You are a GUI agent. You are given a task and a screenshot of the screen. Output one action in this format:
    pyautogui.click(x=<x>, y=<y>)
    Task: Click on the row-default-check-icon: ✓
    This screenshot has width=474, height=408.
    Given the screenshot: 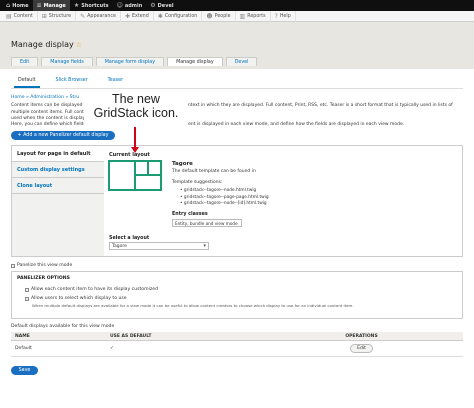 What is the action you would take?
    pyautogui.click(x=112, y=348)
    